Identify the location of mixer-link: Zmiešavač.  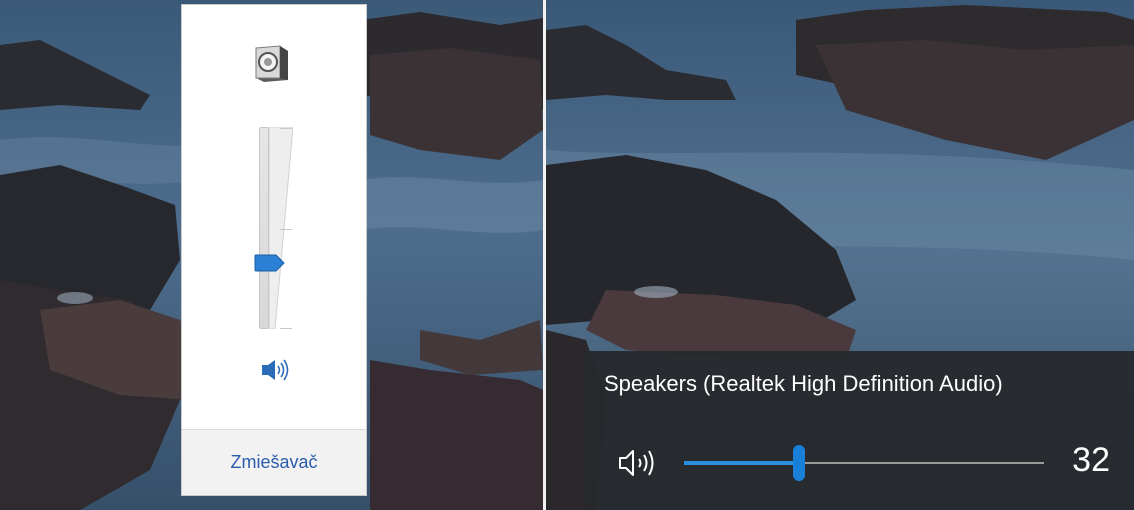
(273, 462).